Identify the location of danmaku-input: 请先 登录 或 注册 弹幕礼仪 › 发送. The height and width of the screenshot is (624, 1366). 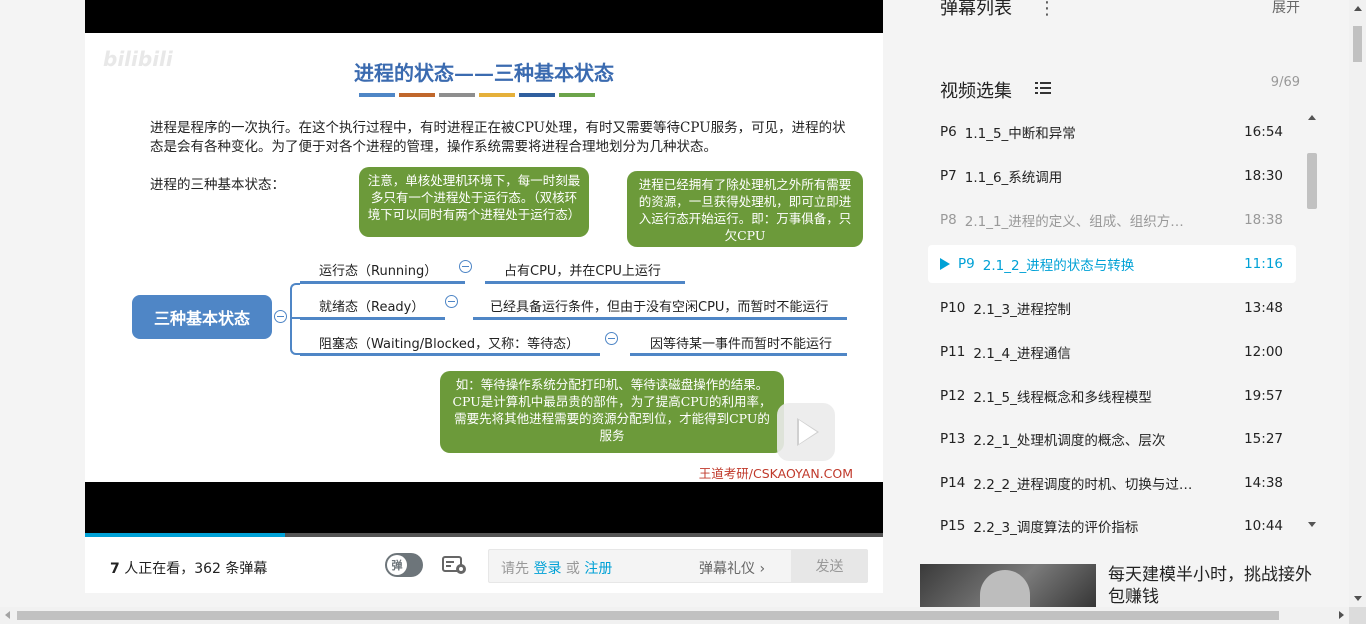
(678, 566).